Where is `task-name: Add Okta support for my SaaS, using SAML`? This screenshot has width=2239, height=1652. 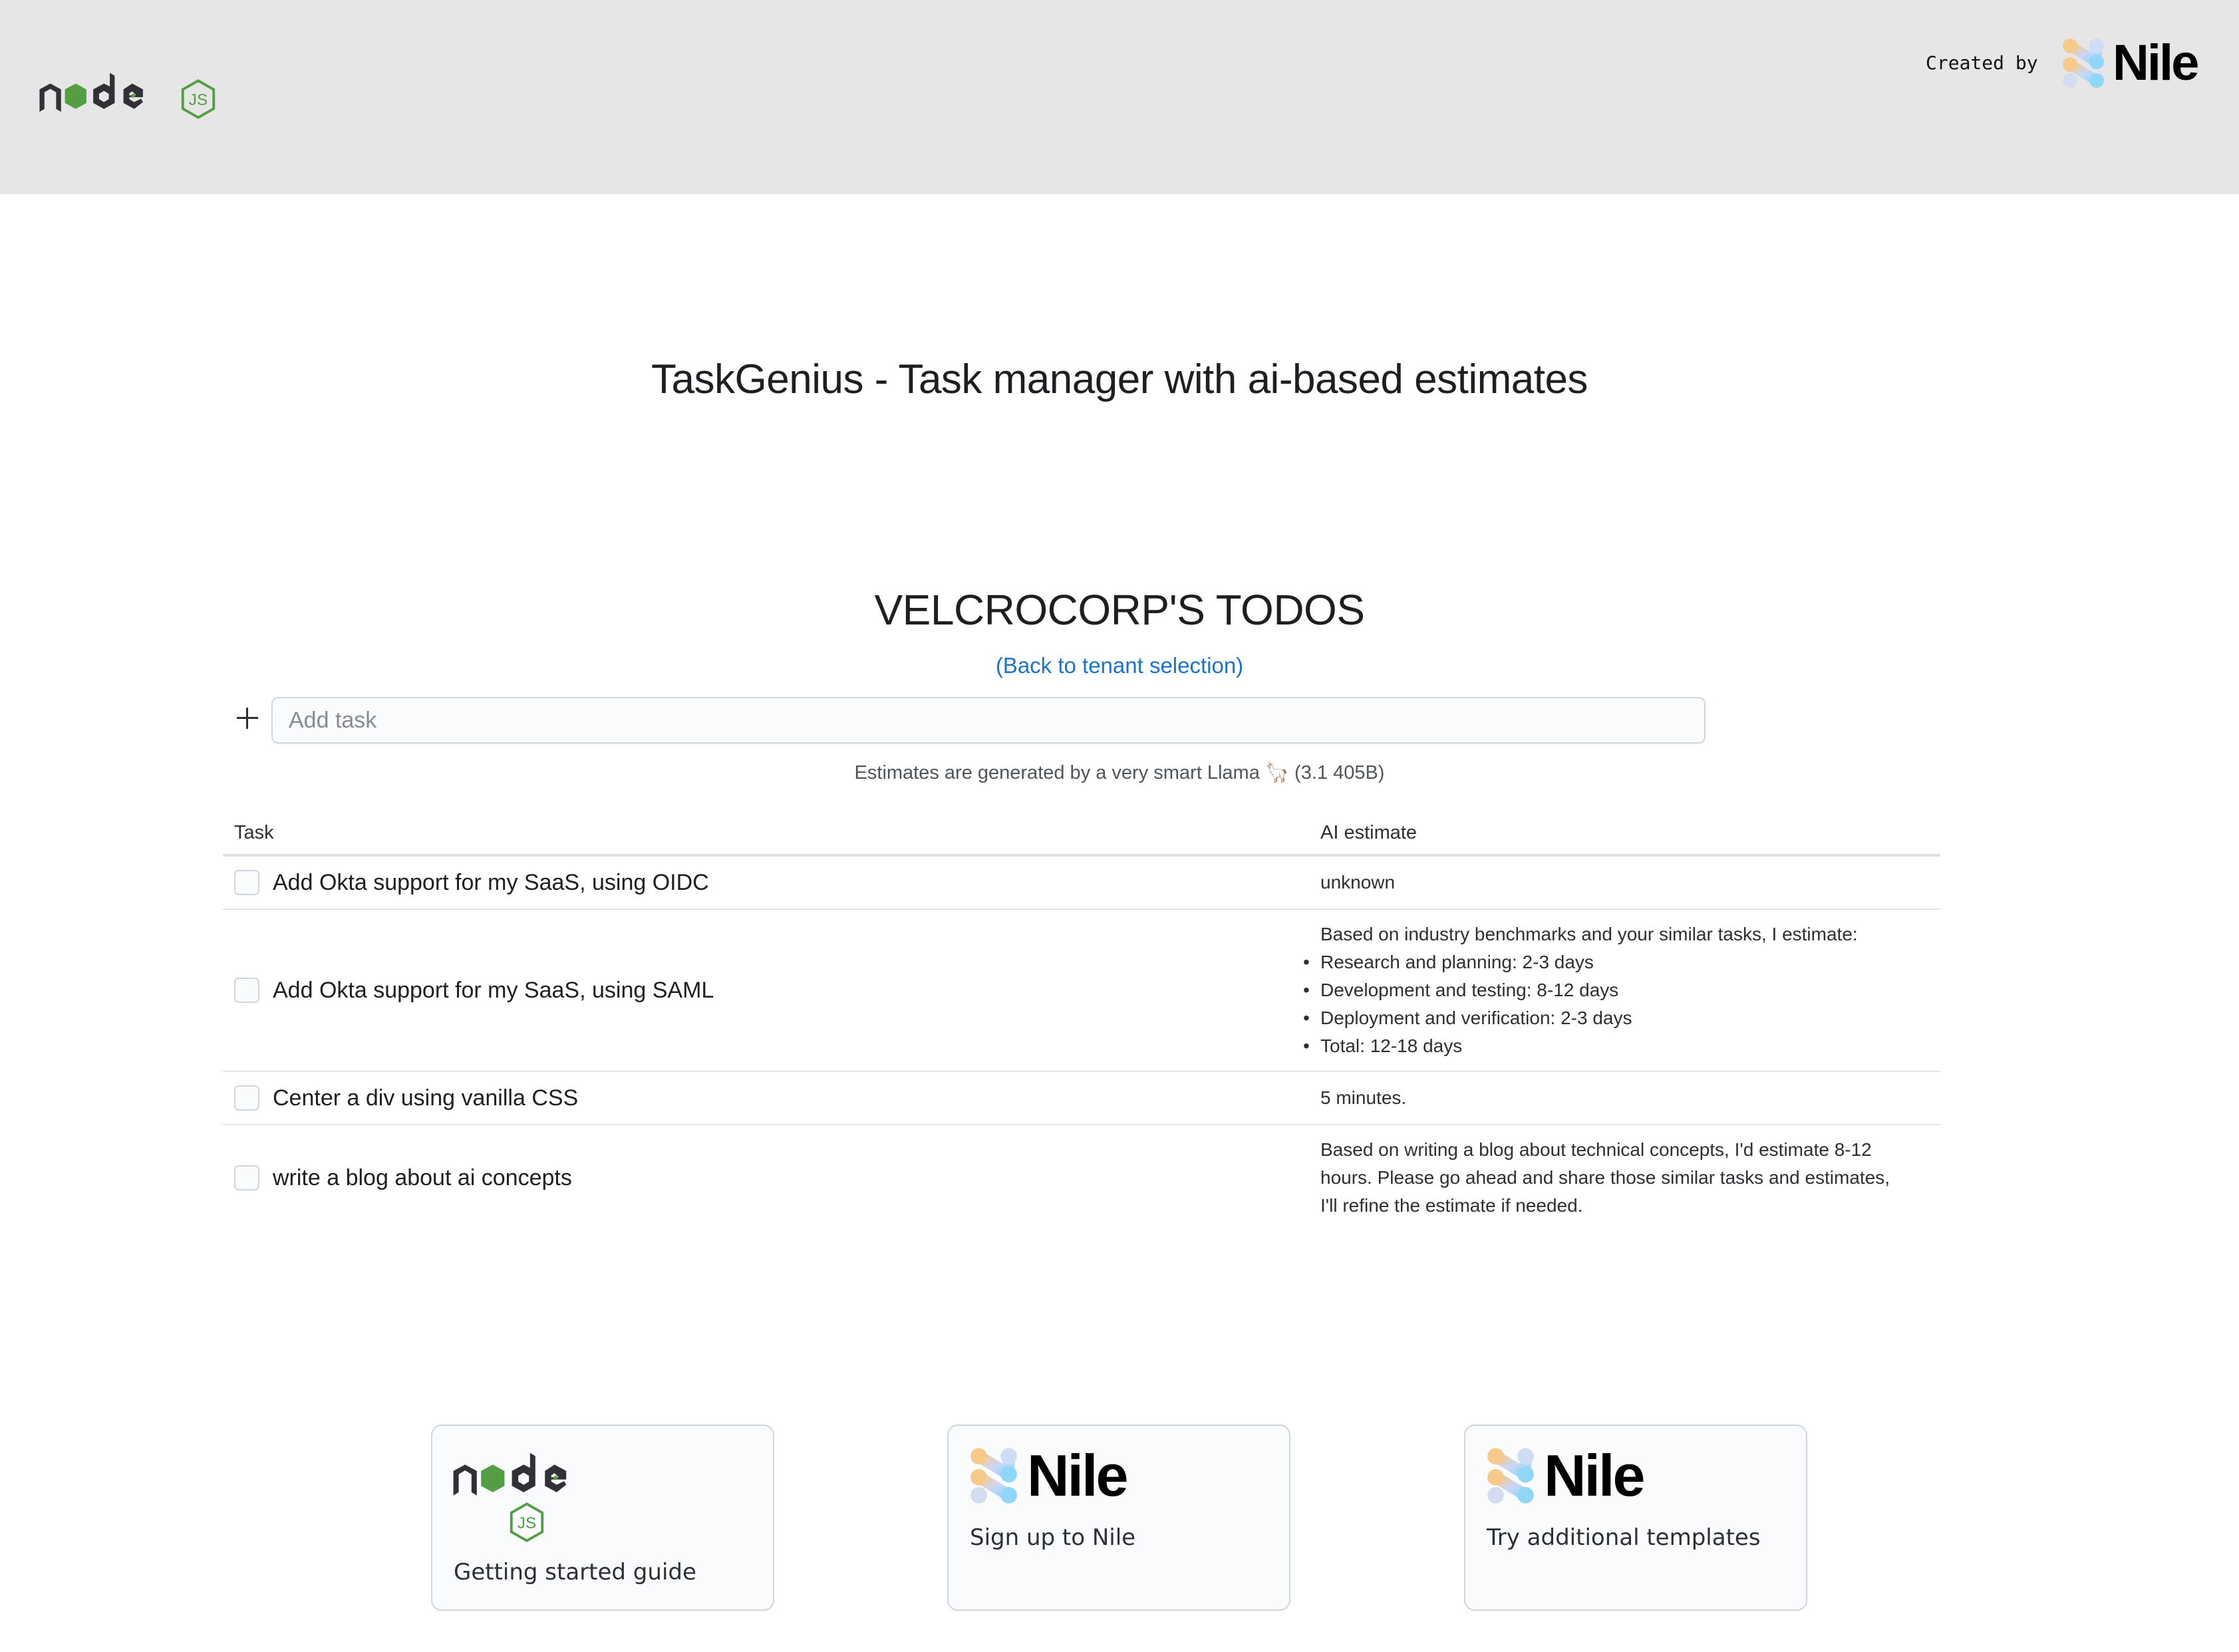 task-name: Add Okta support for my SaaS, using SAML is located at coordinates (493, 990).